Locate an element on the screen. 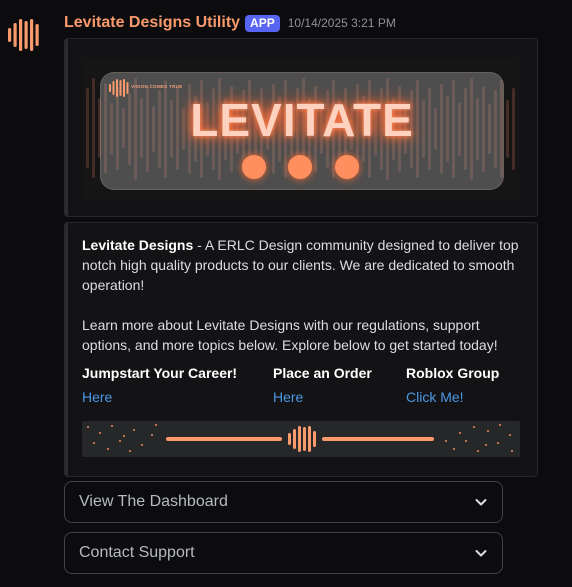 This screenshot has height=587, width=572. divider-graphic is located at coordinates (300, 438).